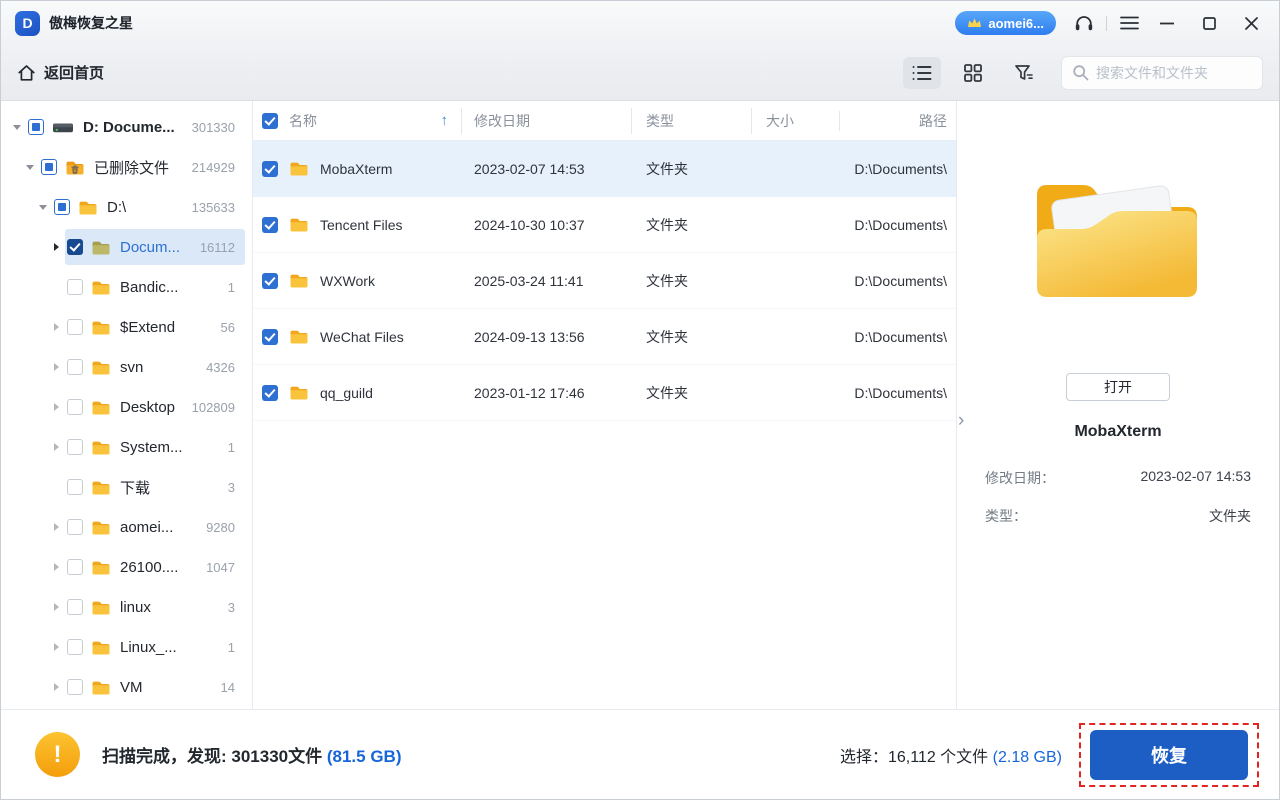  I want to click on tree-item: Linux_... 1, so click(126, 647).